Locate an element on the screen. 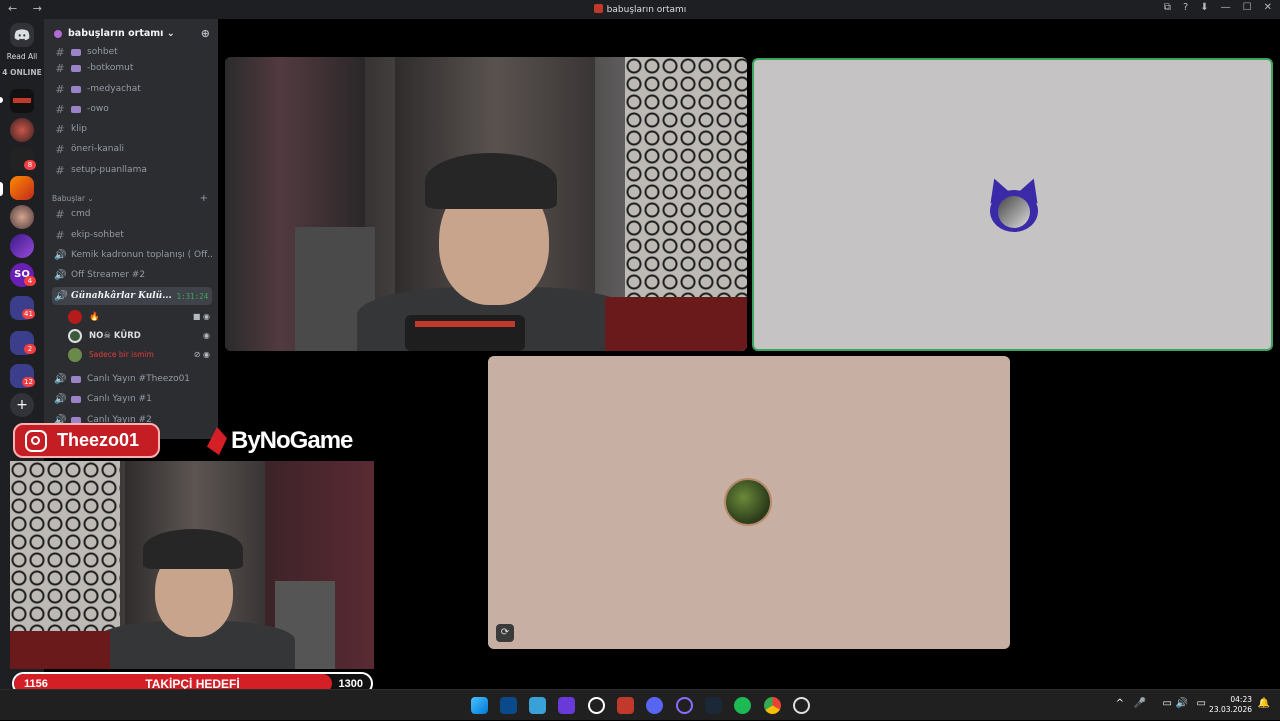  steam-icon is located at coordinates (713, 705).